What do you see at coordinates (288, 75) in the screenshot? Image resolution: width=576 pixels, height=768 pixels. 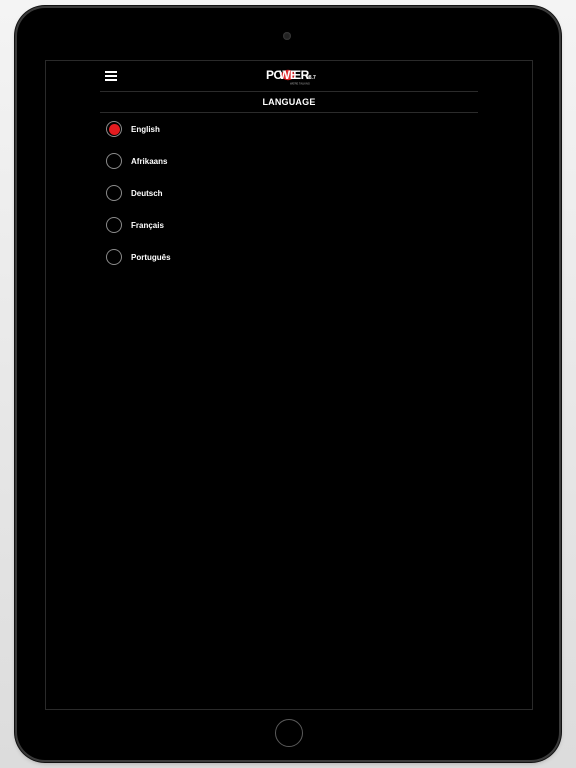 I see `svg-text: WE` at bounding box center [288, 75].